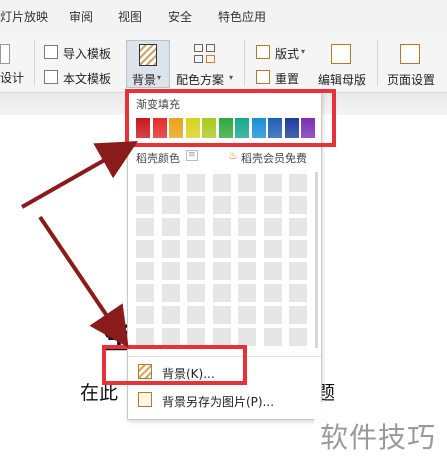 The width and height of the screenshot is (447, 462). What do you see at coordinates (83, 281) in the screenshot?
I see `arrow-to-background` at bounding box center [83, 281].